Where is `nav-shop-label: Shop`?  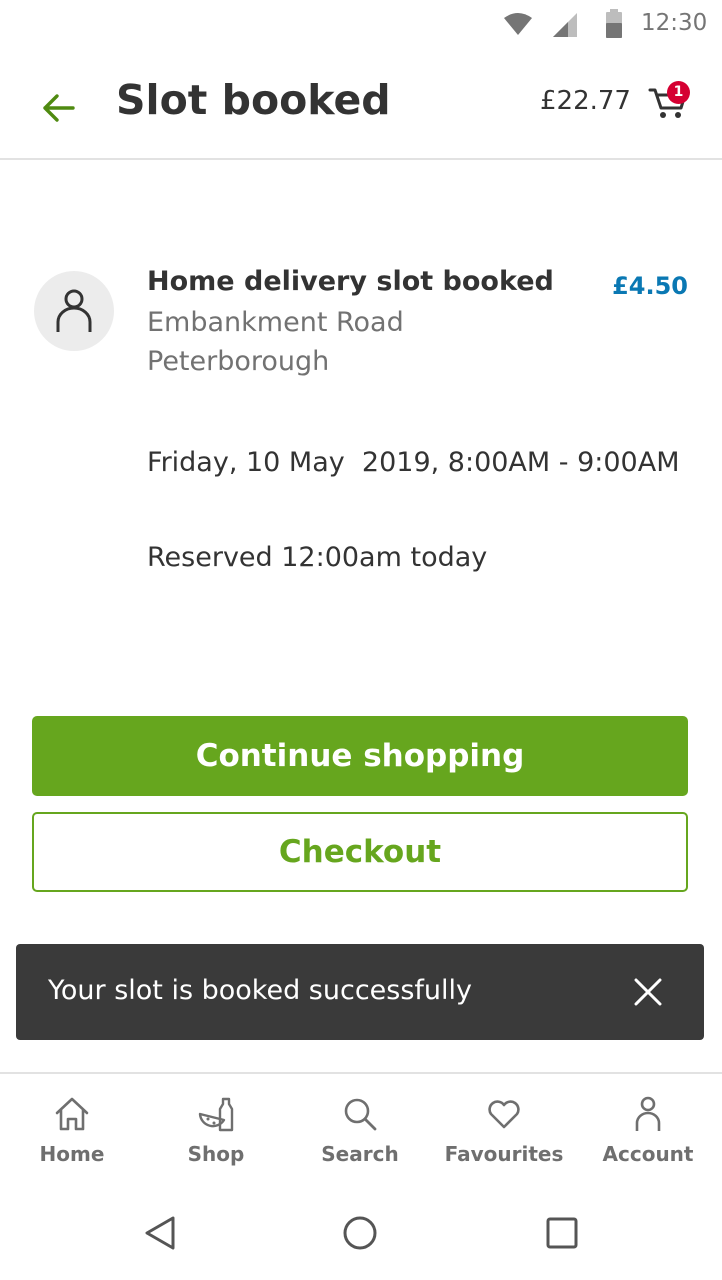
nav-shop-label: Shop is located at coordinates (216, 1154).